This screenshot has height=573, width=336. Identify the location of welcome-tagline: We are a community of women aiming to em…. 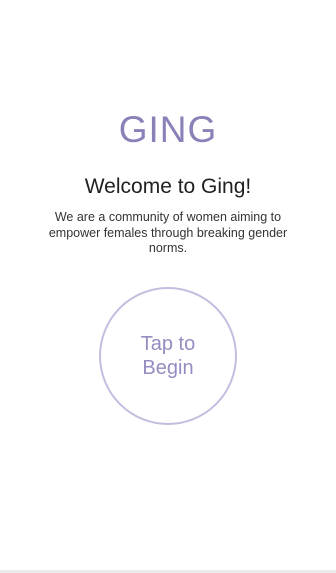
(168, 232).